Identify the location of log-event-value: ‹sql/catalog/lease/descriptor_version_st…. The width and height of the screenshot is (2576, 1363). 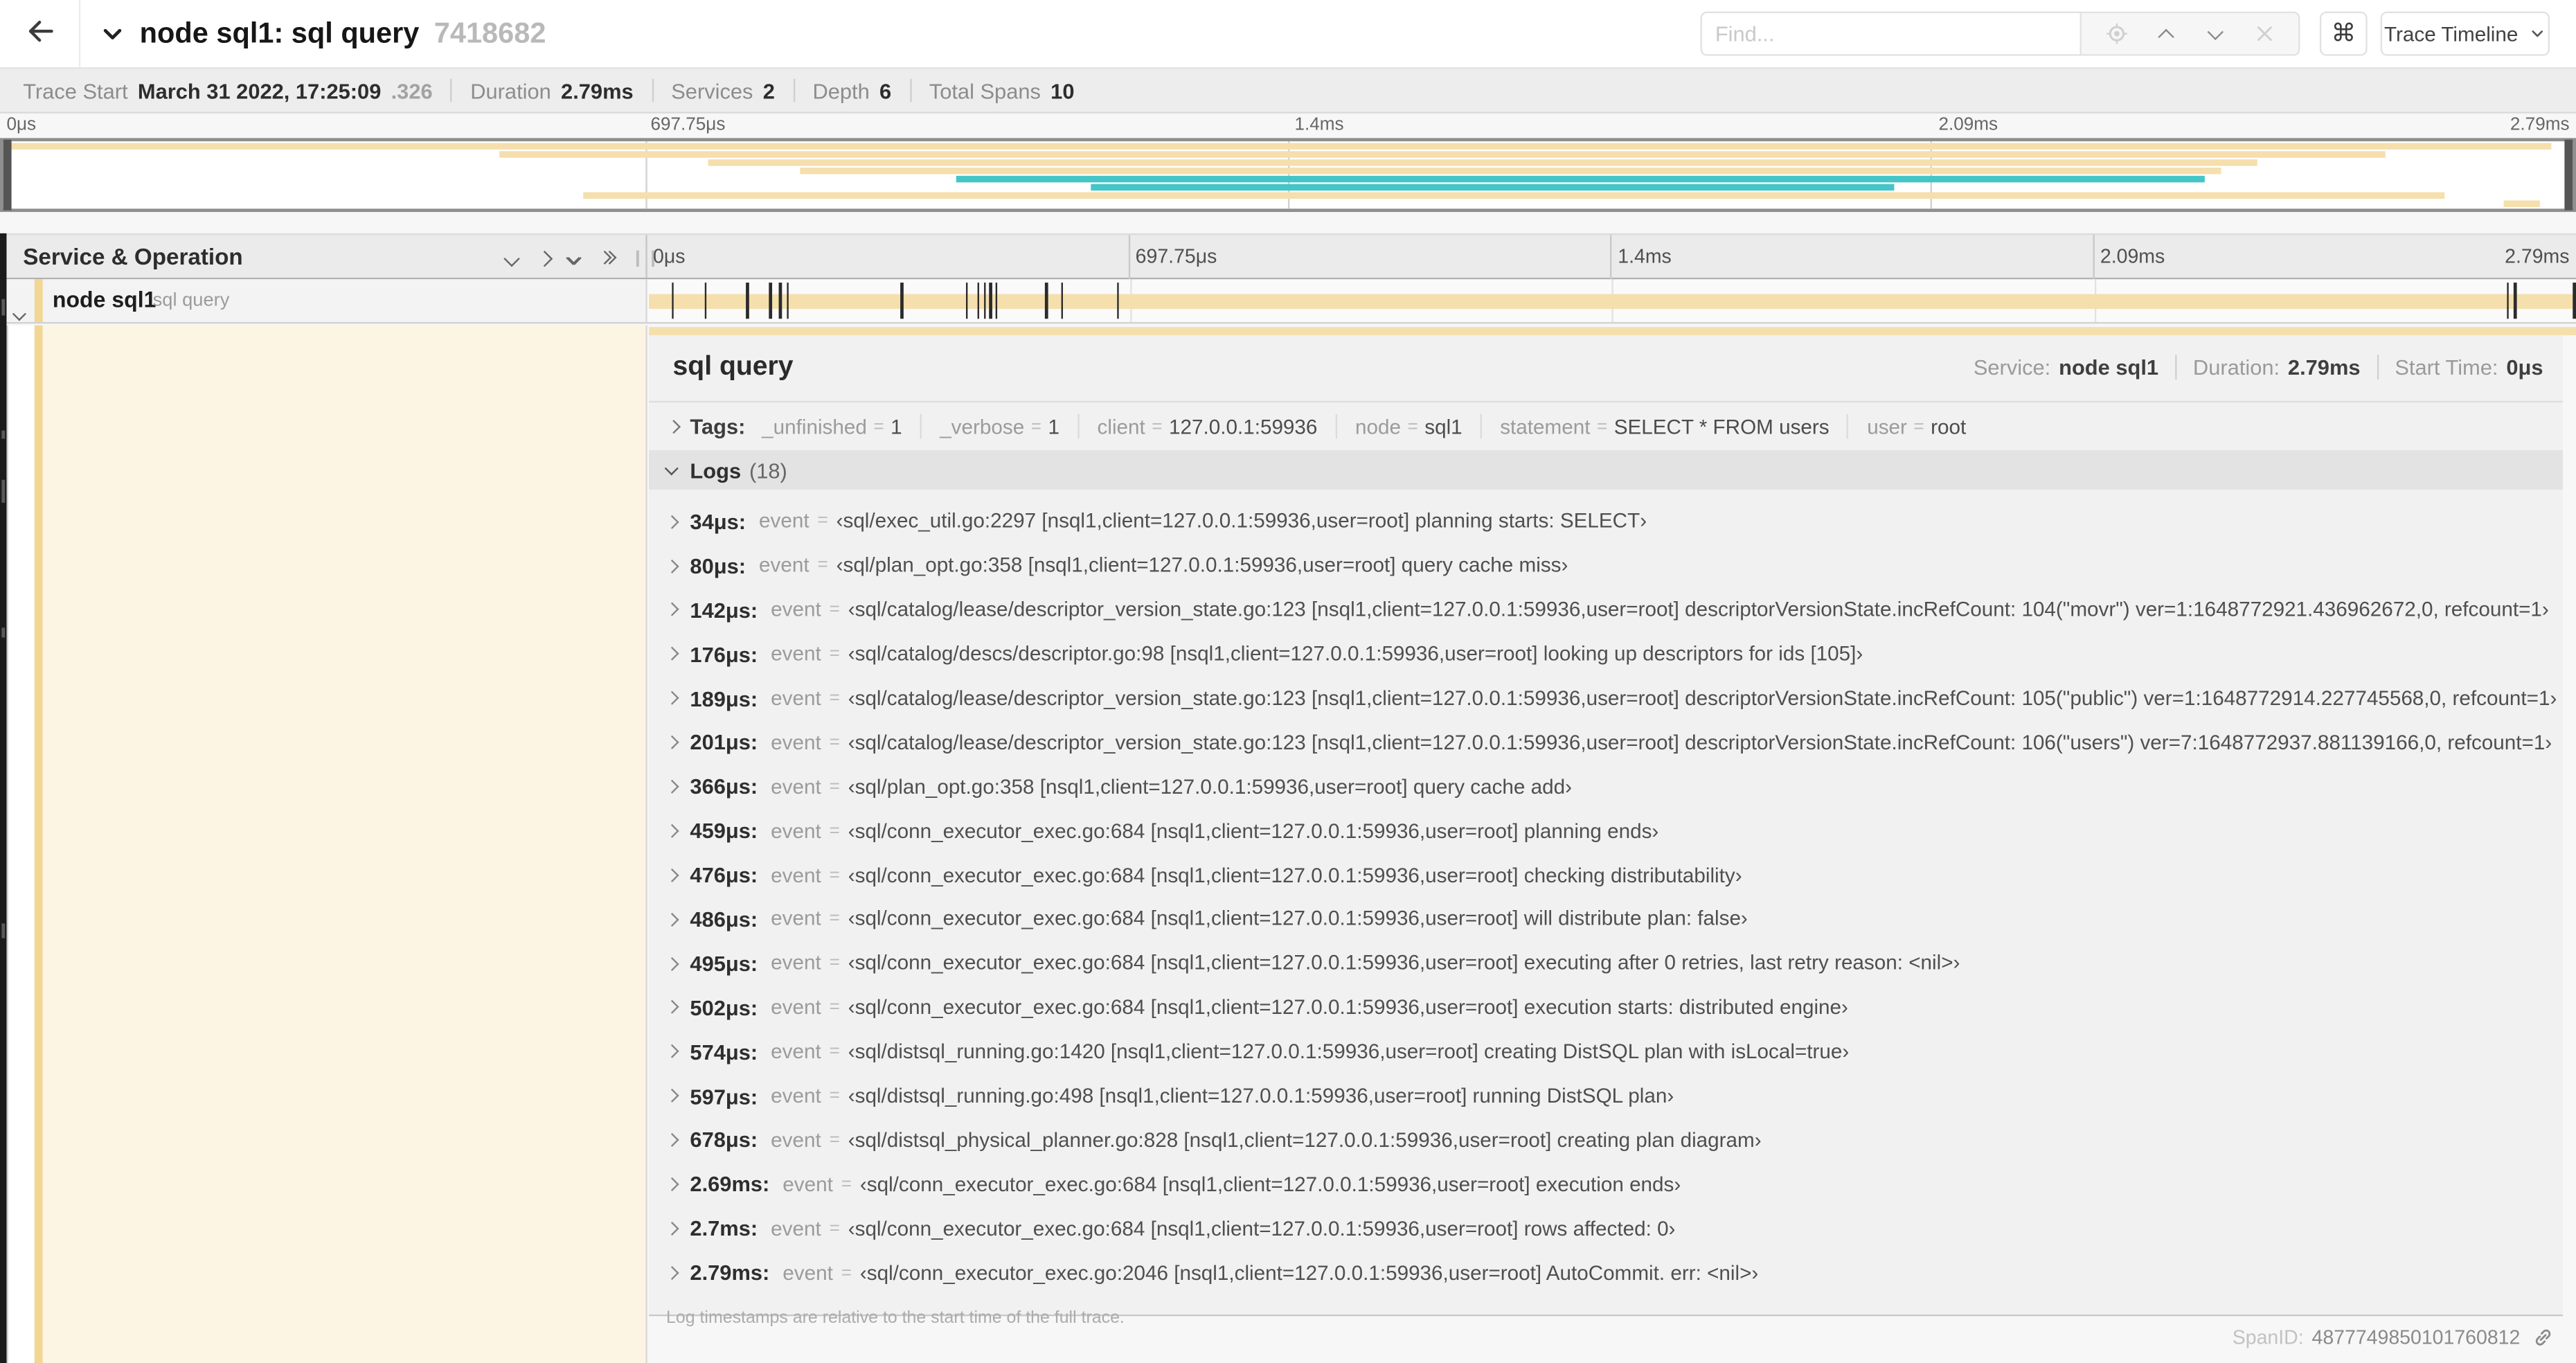
(1699, 610).